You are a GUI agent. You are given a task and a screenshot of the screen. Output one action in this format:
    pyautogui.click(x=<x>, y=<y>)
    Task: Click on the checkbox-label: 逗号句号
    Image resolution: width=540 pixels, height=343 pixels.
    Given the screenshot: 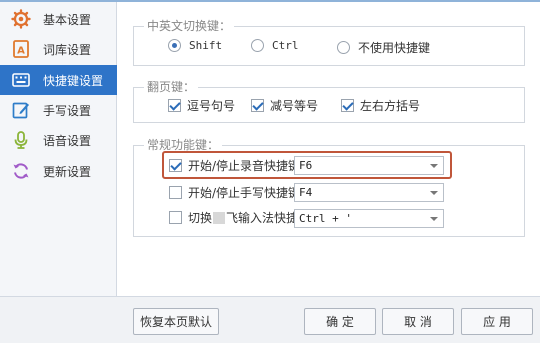 What is the action you would take?
    pyautogui.click(x=211, y=106)
    